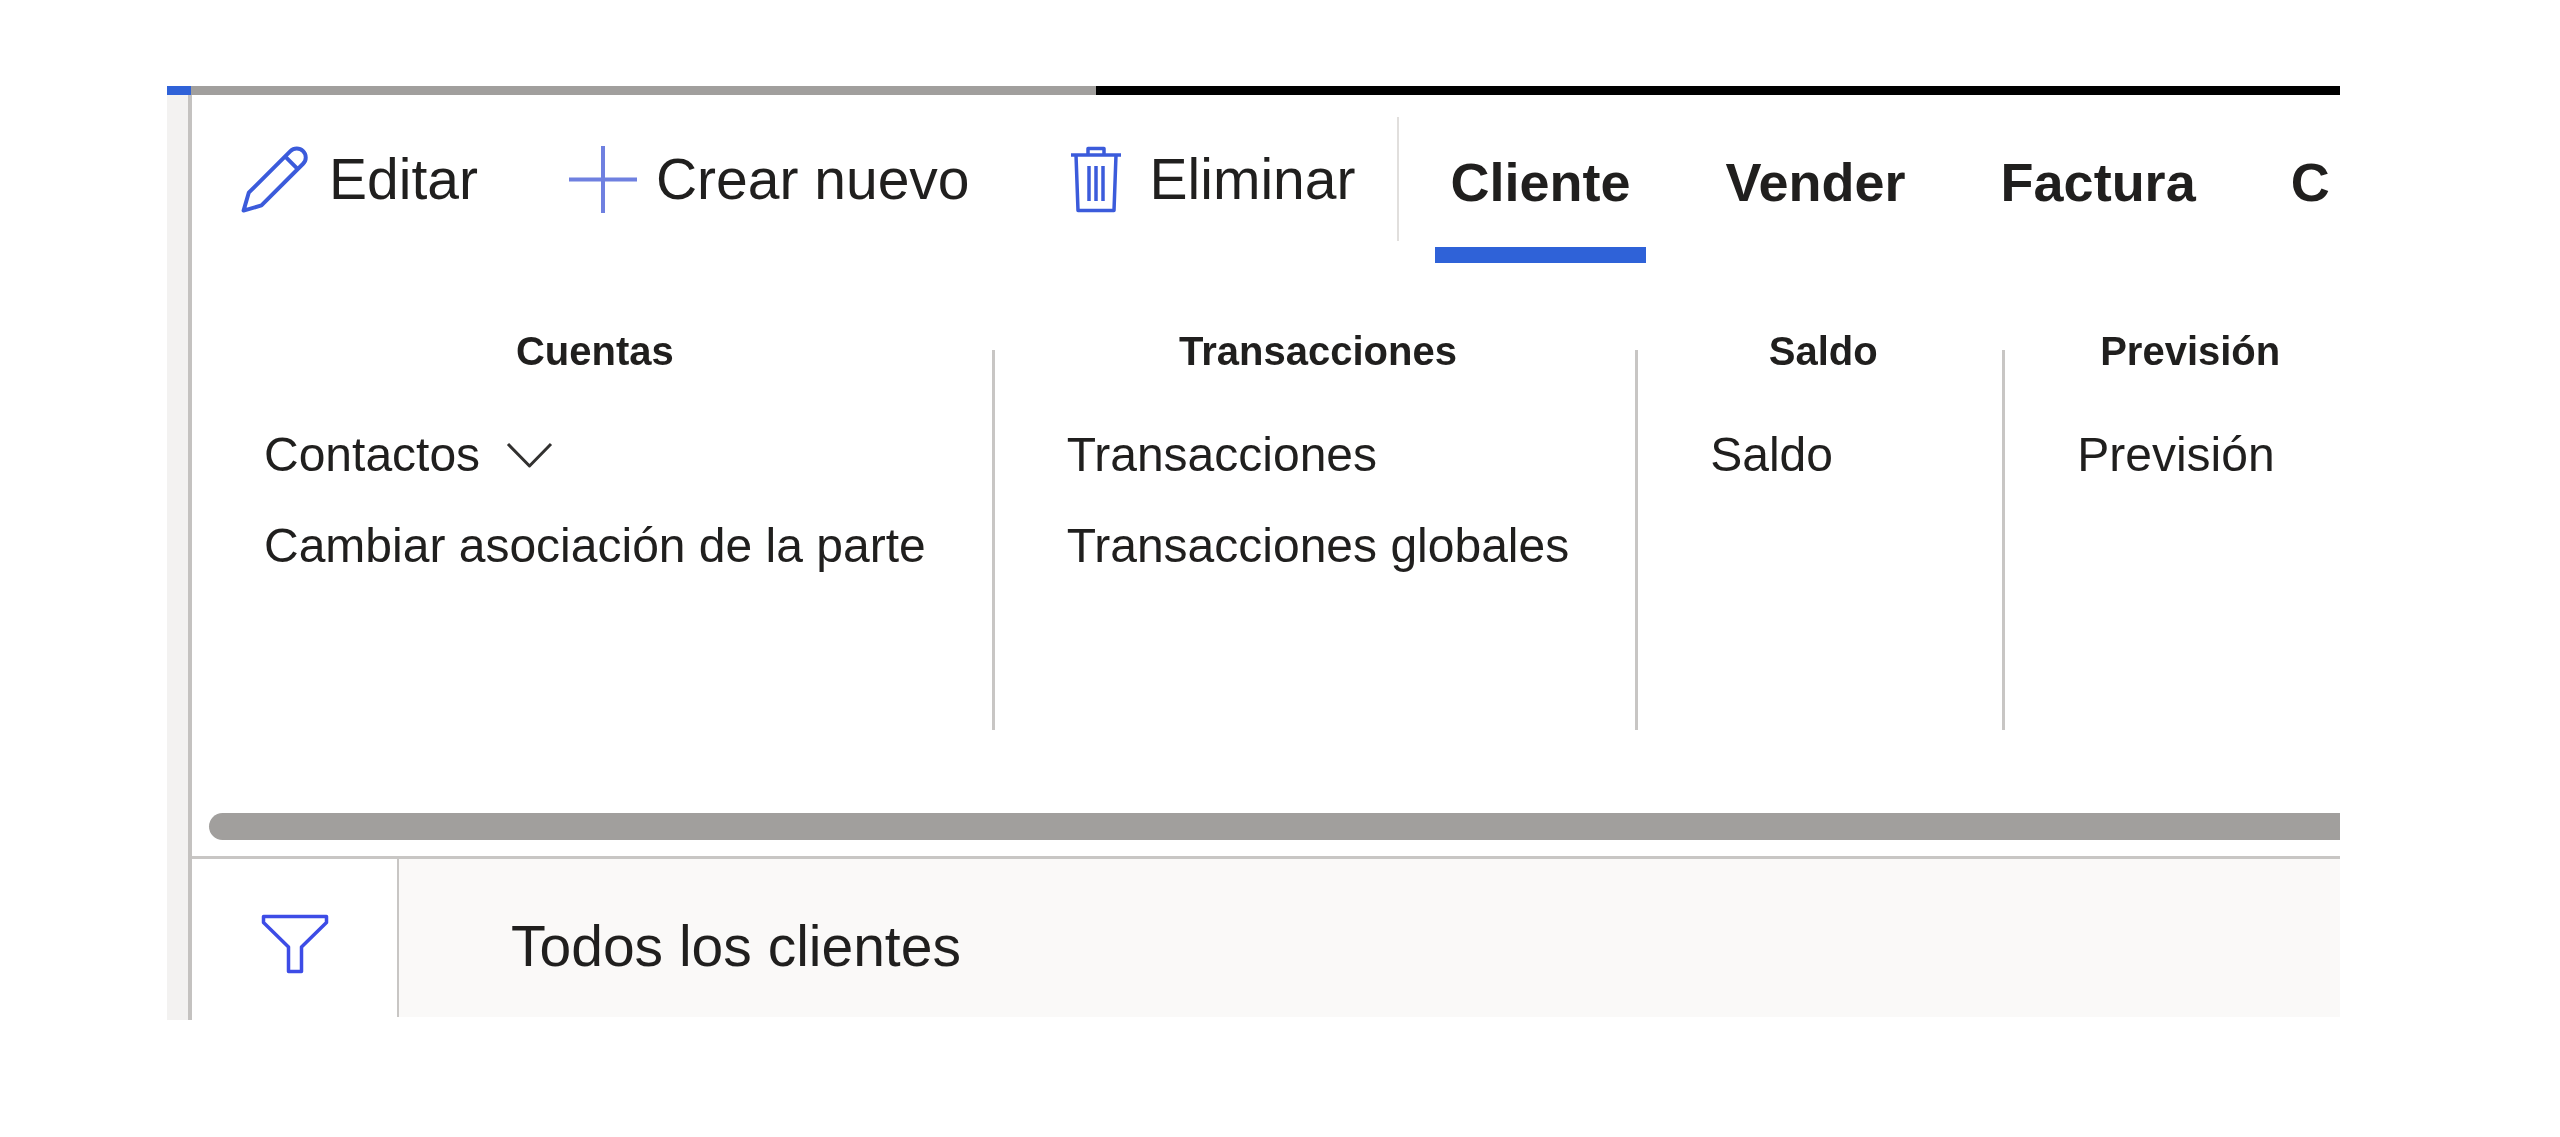 The image size is (2560, 1137). Describe the element at coordinates (1823, 351) in the screenshot. I see `group-header: Saldo` at that location.